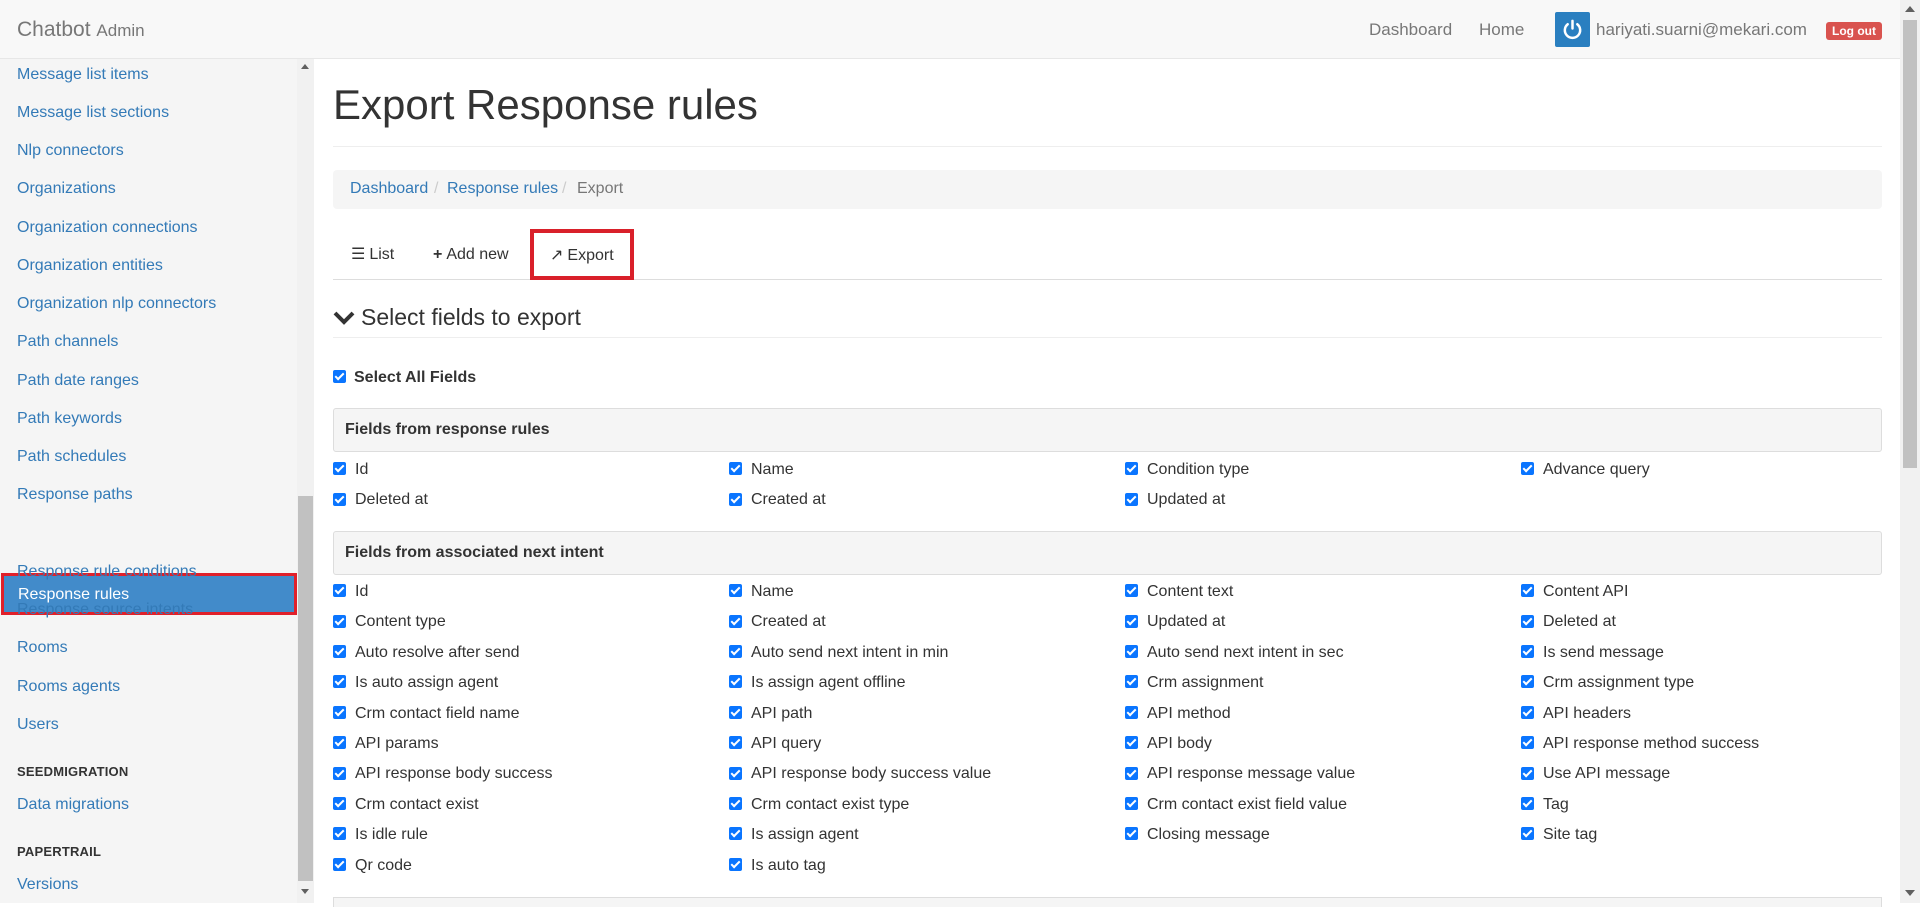 The image size is (1920, 907). What do you see at coordinates (817, 683) in the screenshot?
I see `field-checkbox: Is assign agent offline` at bounding box center [817, 683].